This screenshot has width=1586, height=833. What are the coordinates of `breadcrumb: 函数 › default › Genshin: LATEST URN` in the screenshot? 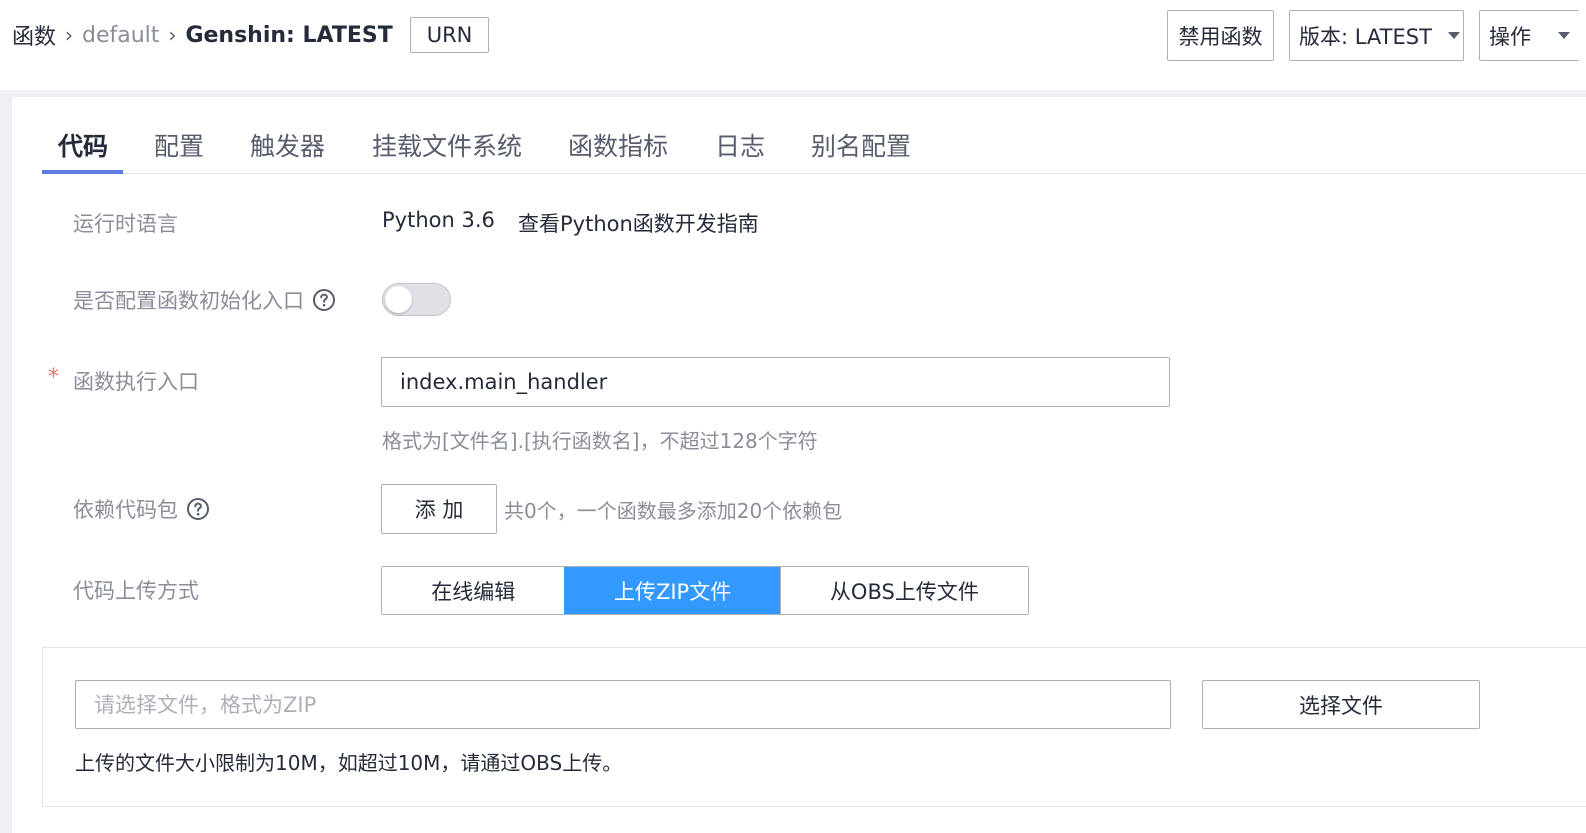 It's located at (251, 35).